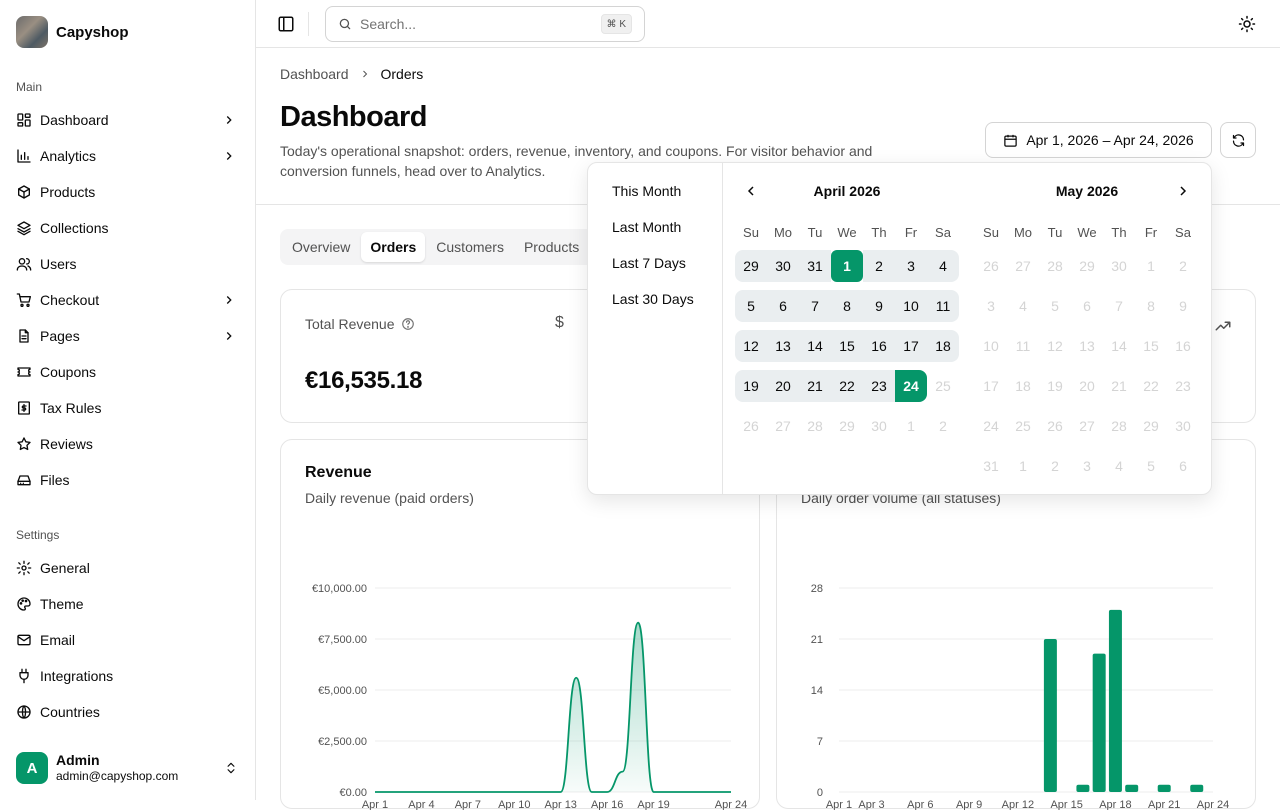 The width and height of the screenshot is (1280, 810). What do you see at coordinates (1119, 426) in the screenshot?
I see `calendar-day: 28` at bounding box center [1119, 426].